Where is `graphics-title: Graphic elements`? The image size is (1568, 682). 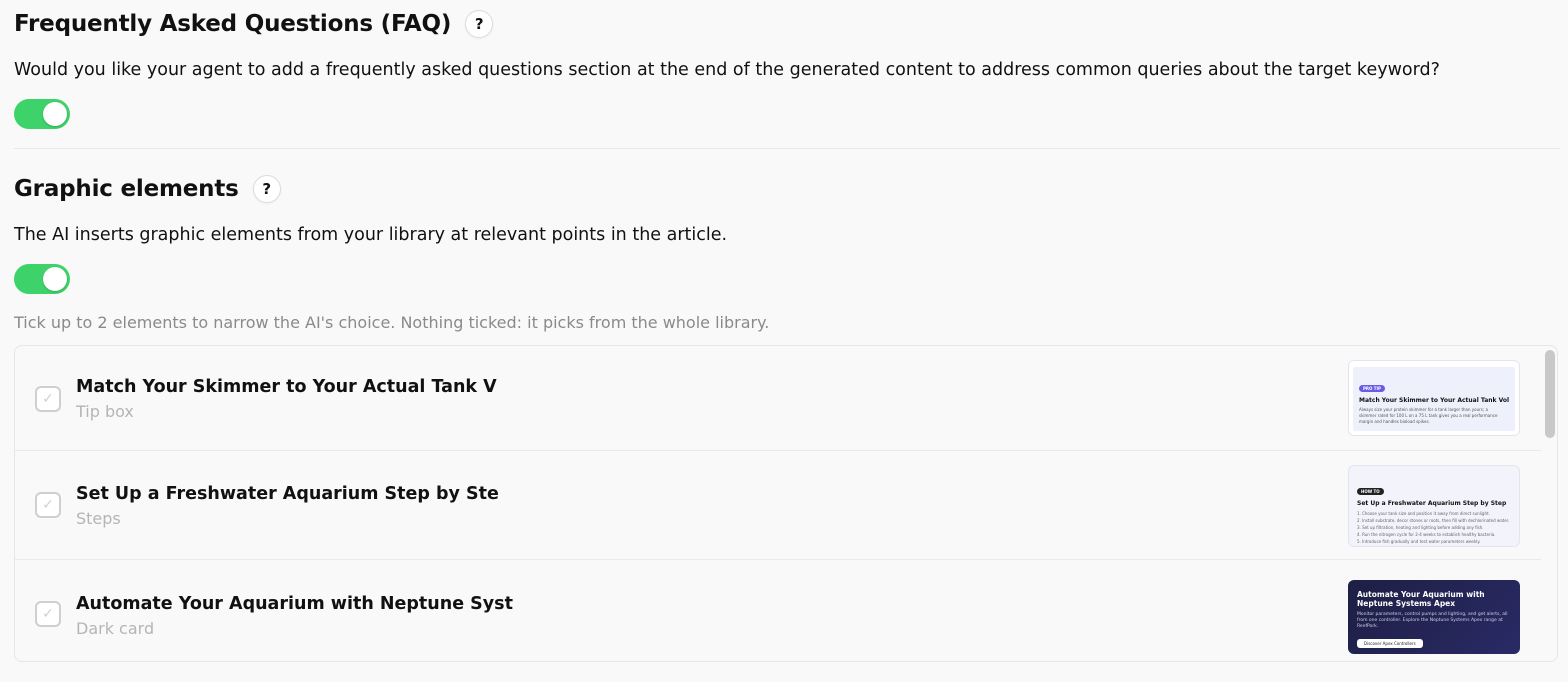
graphics-title: Graphic elements is located at coordinates (126, 189).